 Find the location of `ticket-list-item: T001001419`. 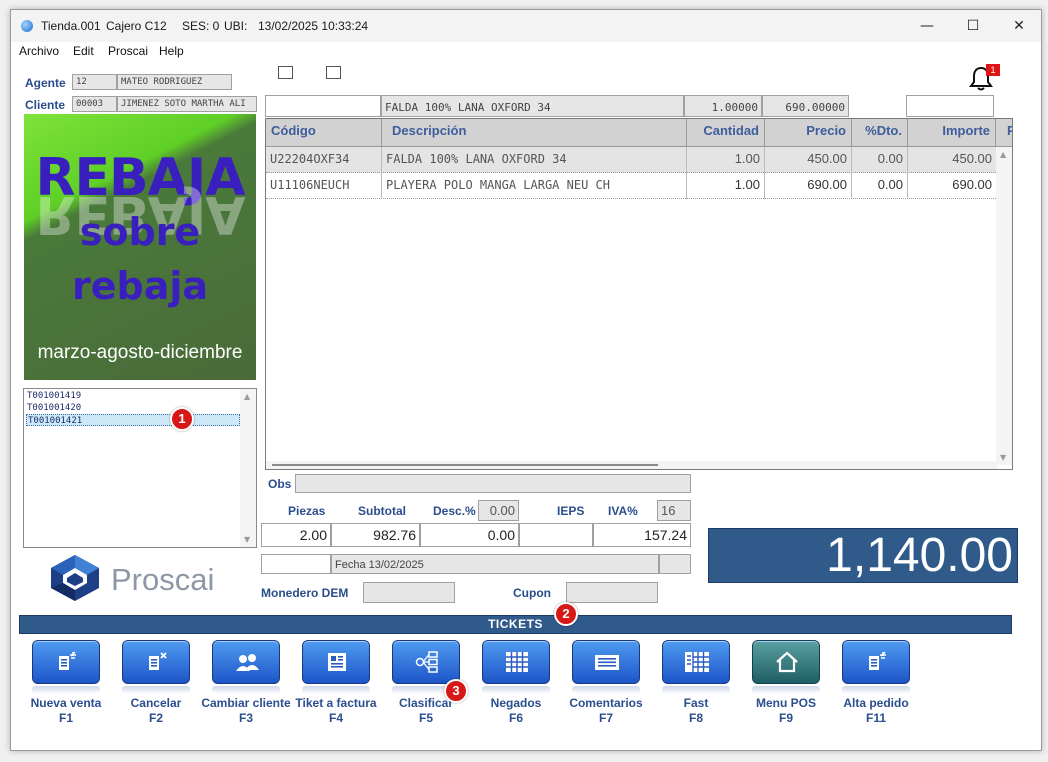

ticket-list-item: T001001419 is located at coordinates (133, 396).